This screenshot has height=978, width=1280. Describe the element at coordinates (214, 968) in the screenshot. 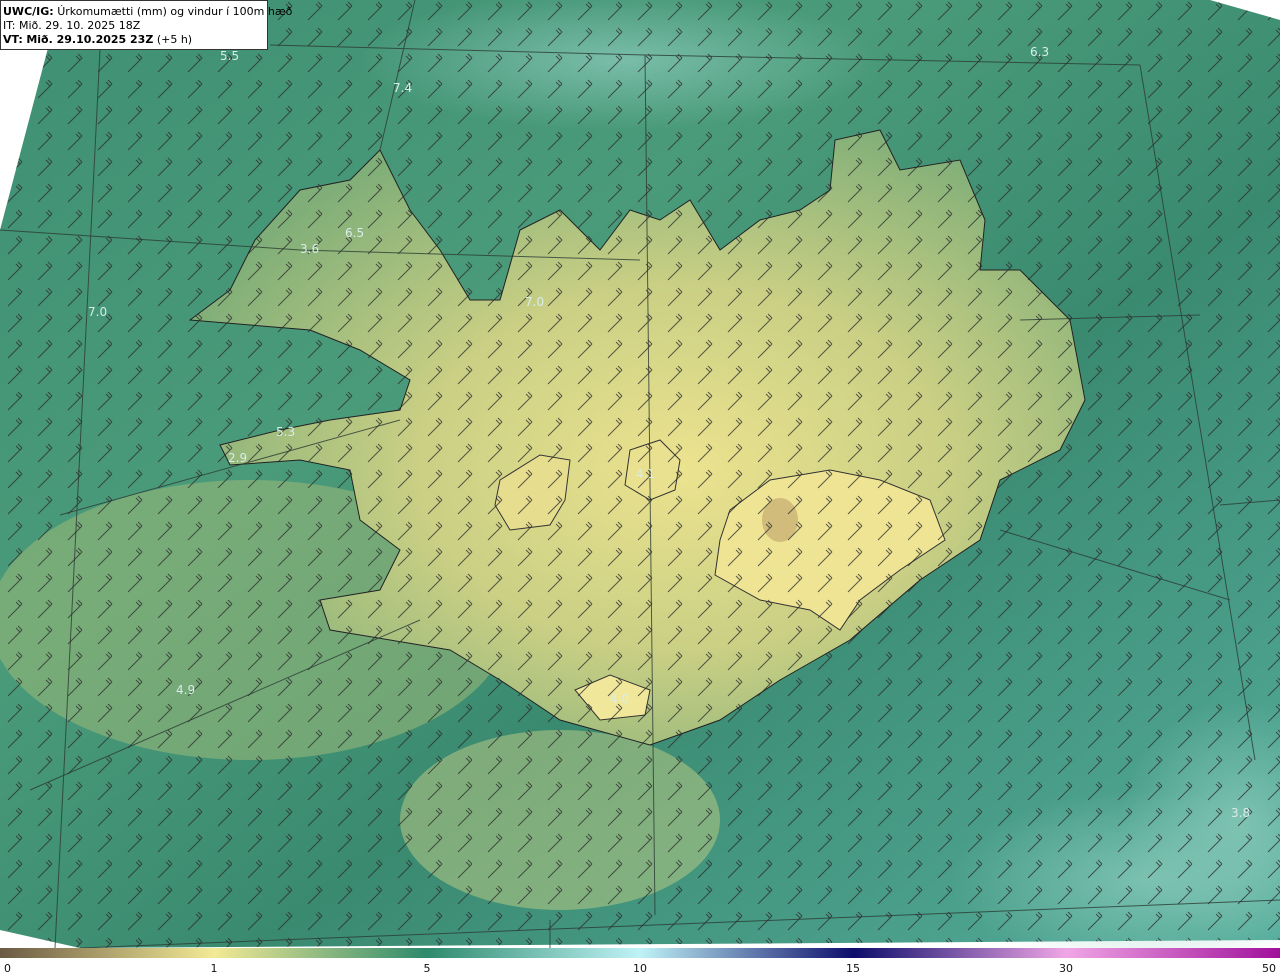

I see `colorbar-tick: 1` at that location.